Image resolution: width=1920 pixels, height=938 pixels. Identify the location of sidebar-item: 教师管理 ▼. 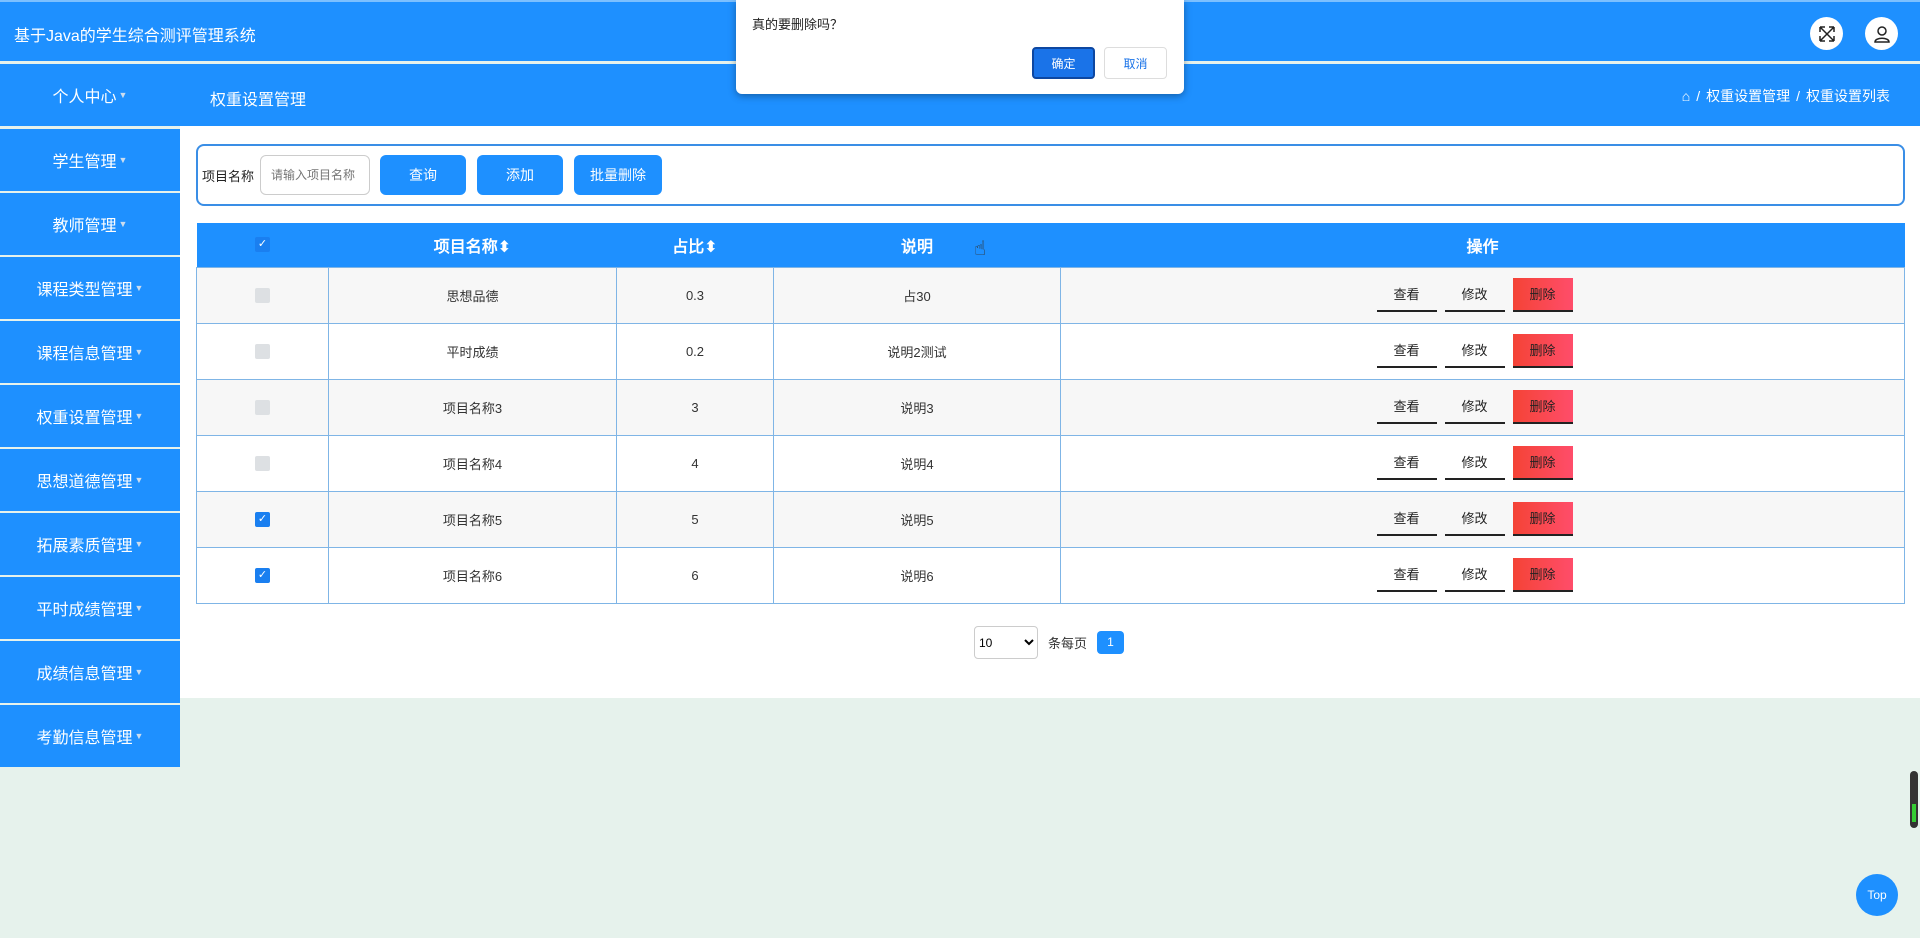
(90, 224).